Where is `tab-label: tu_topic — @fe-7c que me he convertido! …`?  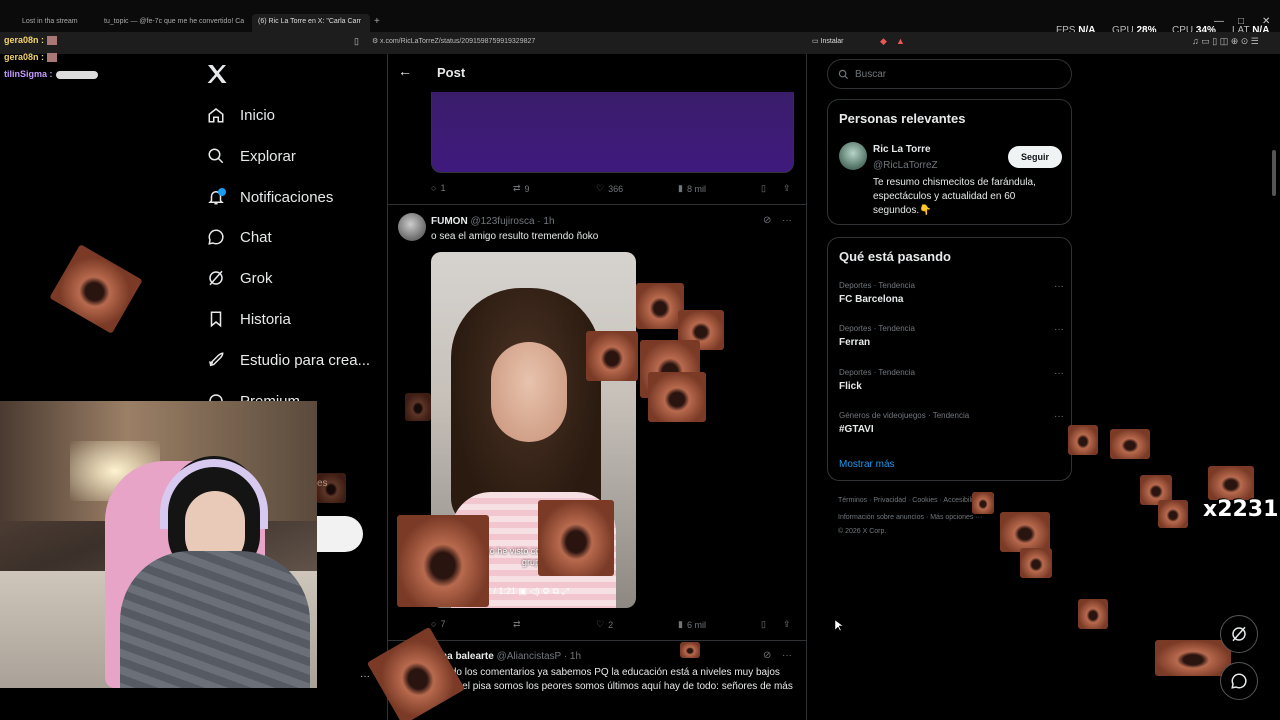 tab-label: tu_topic — @fe-7c que me he convertido! … is located at coordinates (174, 21).